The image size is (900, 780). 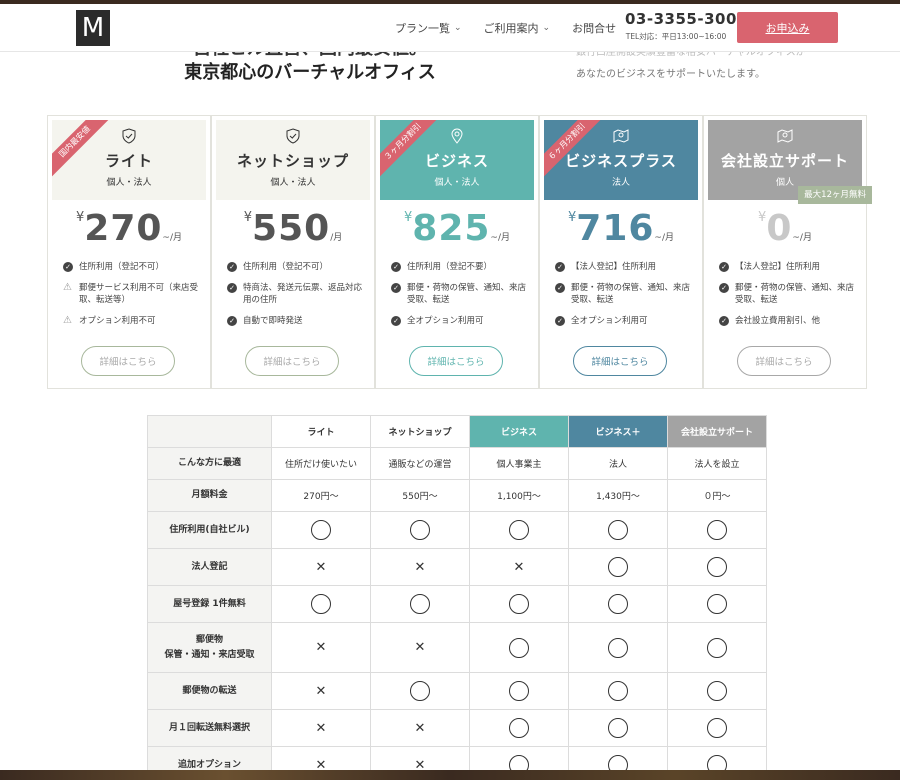 What do you see at coordinates (451, 228) in the screenshot?
I see `price-value: 825` at bounding box center [451, 228].